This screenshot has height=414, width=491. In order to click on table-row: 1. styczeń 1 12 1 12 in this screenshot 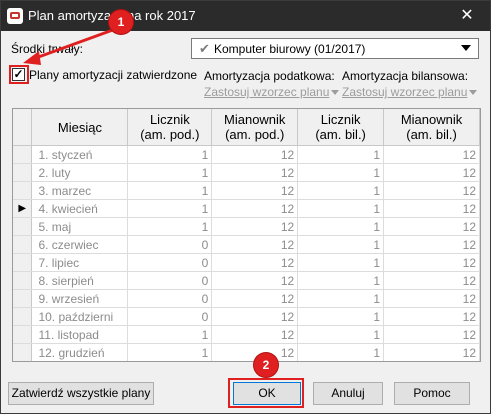, I will do `click(246, 154)`.